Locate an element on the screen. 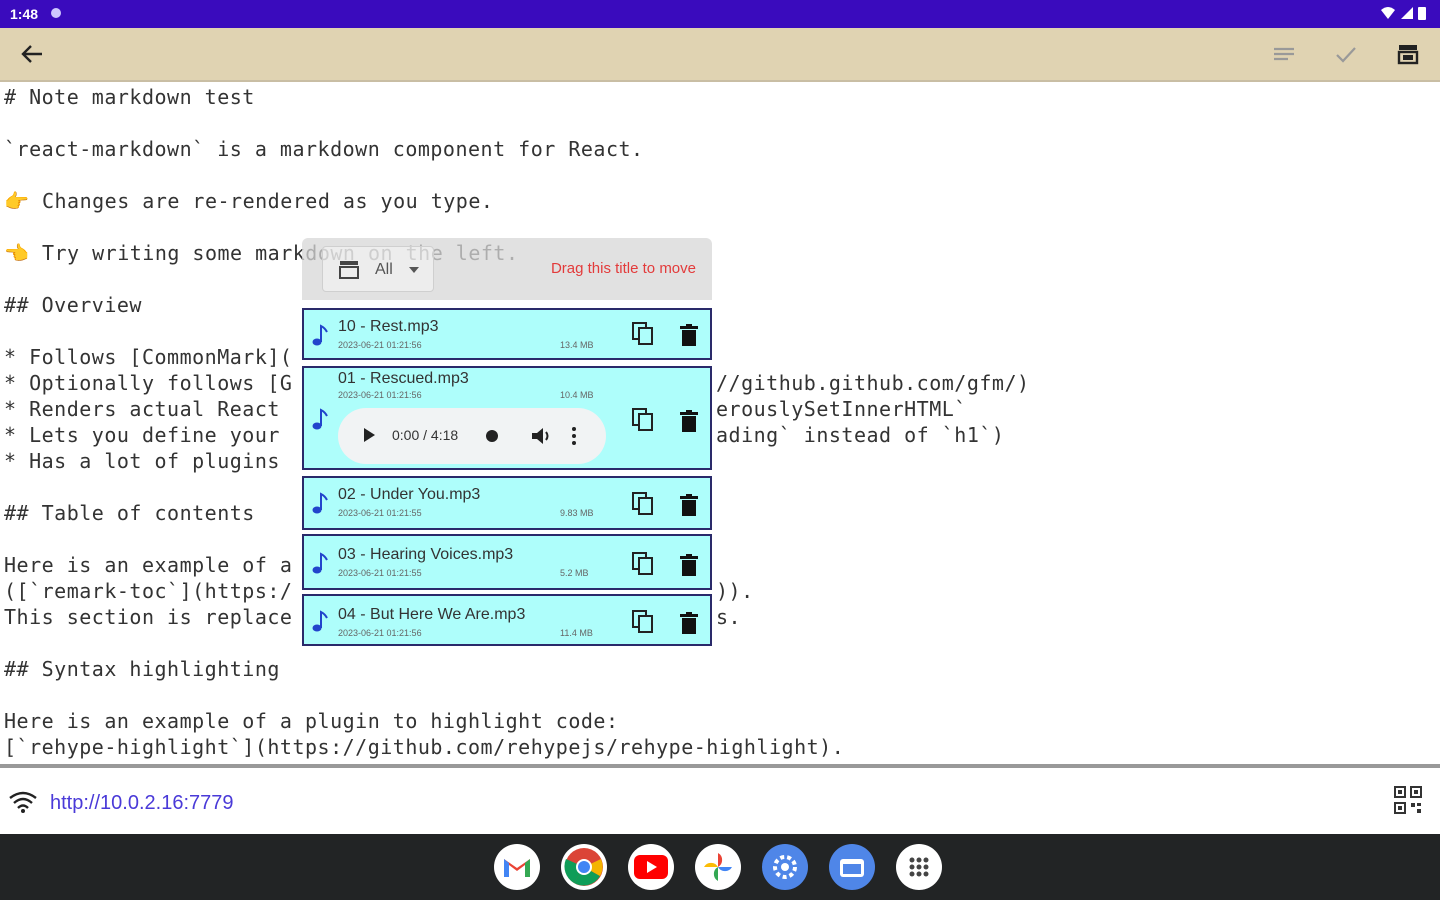 Image resolution: width=1440 pixels, height=900 pixels. editor-line: * Has a lot of plugins is located at coordinates (142, 461).